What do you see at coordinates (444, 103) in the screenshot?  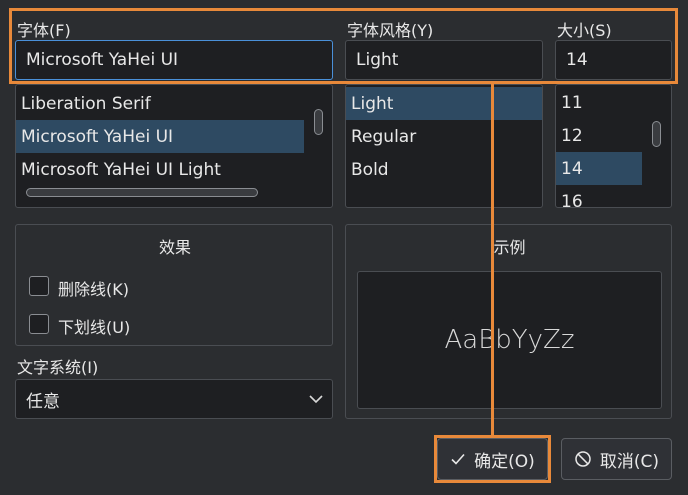 I see `font-style-item-selected: Light` at bounding box center [444, 103].